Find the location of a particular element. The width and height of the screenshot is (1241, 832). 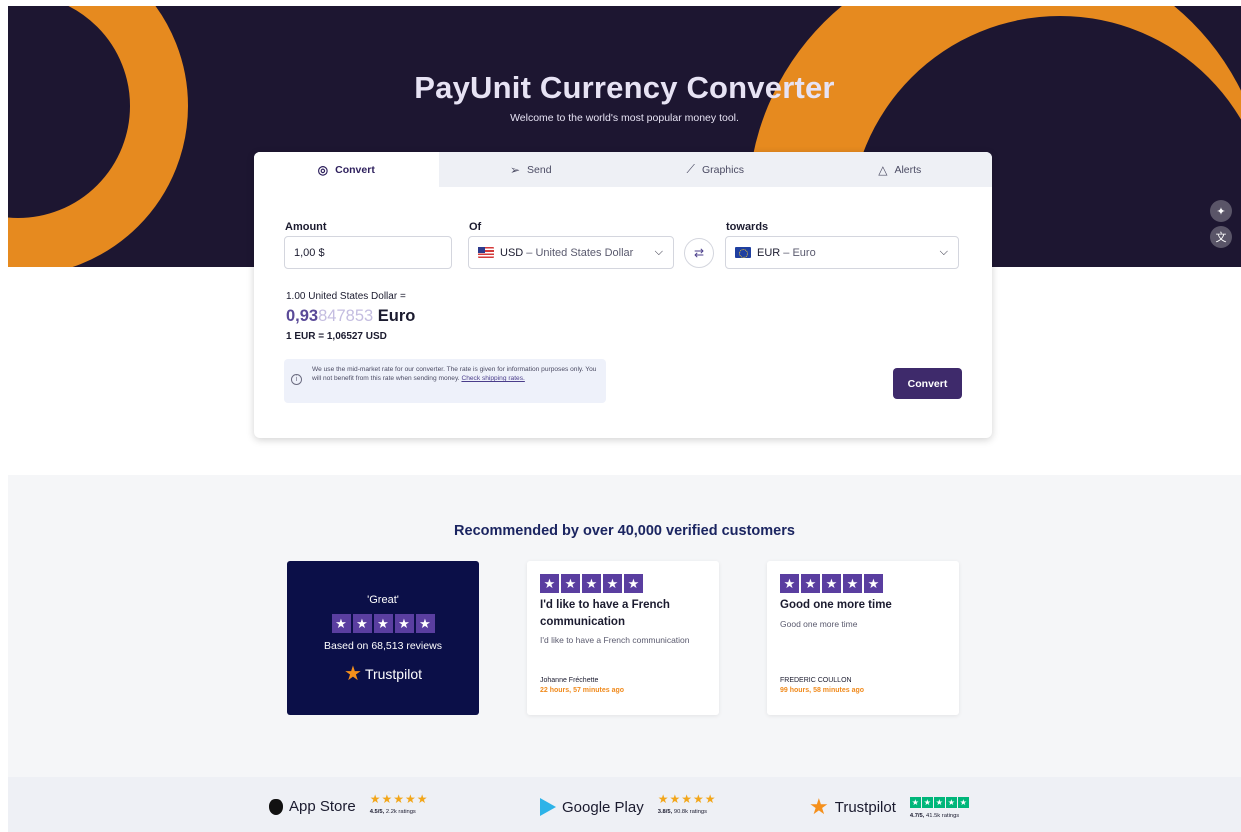

tab-convert: ◎ Convert is located at coordinates (346, 169).